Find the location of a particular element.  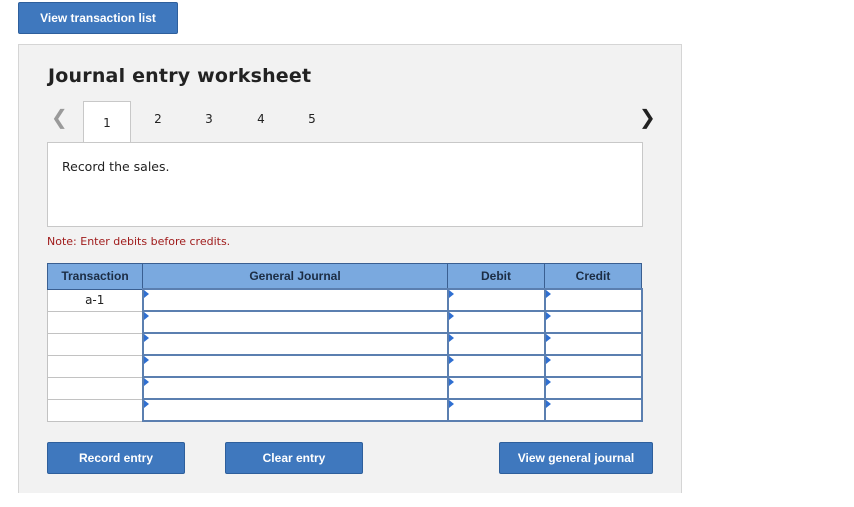

note-text: Note: Enter debits before credits. is located at coordinates (139, 241).